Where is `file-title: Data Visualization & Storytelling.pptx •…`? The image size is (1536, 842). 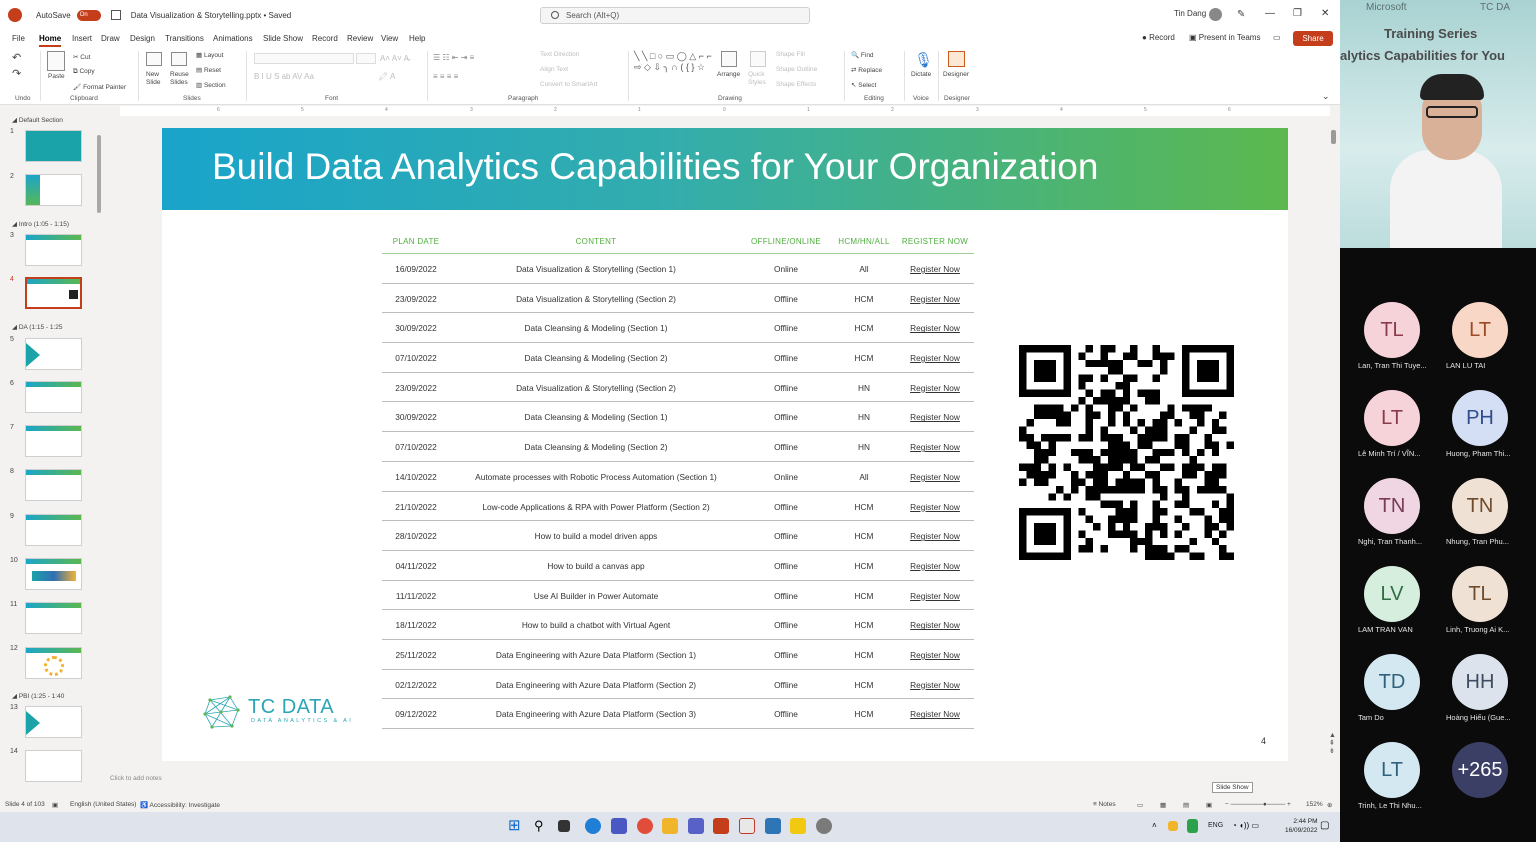 file-title: Data Visualization & Storytelling.pptx •… is located at coordinates (211, 15).